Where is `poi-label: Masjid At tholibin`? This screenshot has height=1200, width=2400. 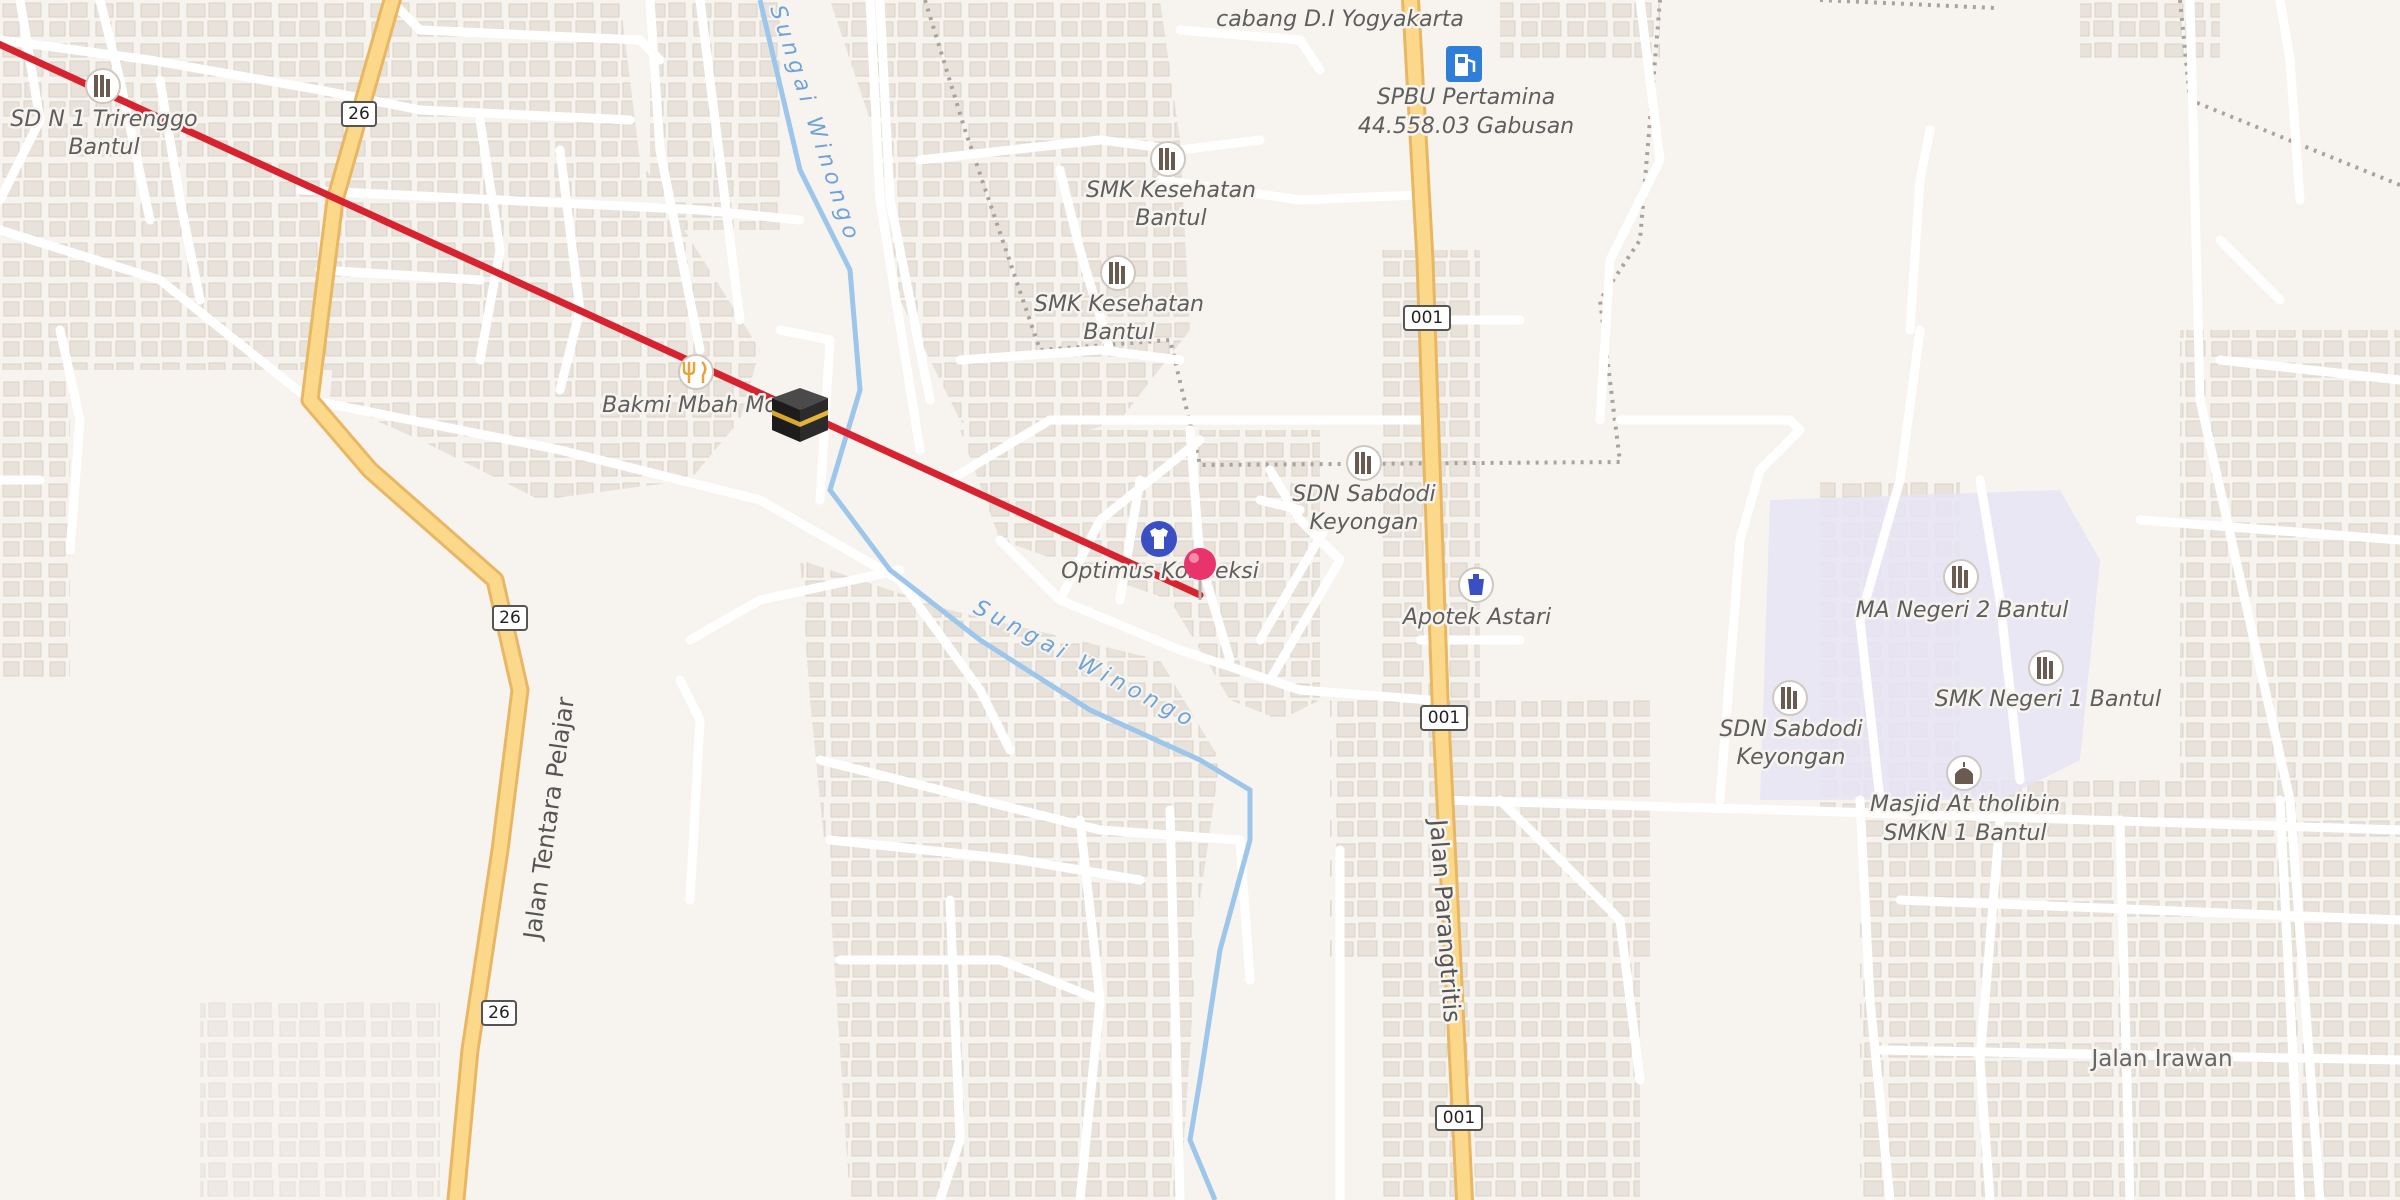
poi-label: Masjid At tholibin is located at coordinates (1965, 804).